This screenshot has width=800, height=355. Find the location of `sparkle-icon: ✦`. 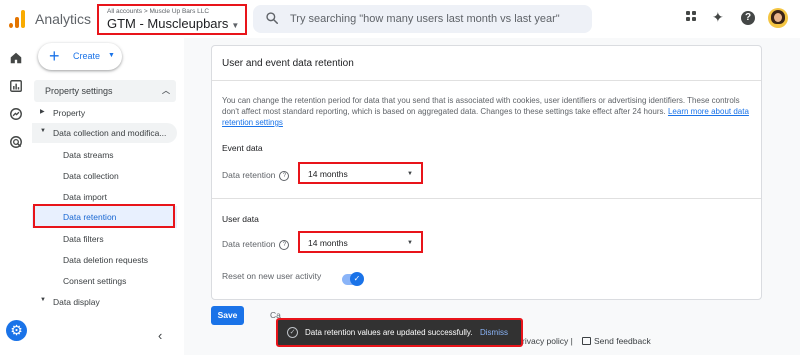

sparkle-icon: ✦ is located at coordinates (718, 17).